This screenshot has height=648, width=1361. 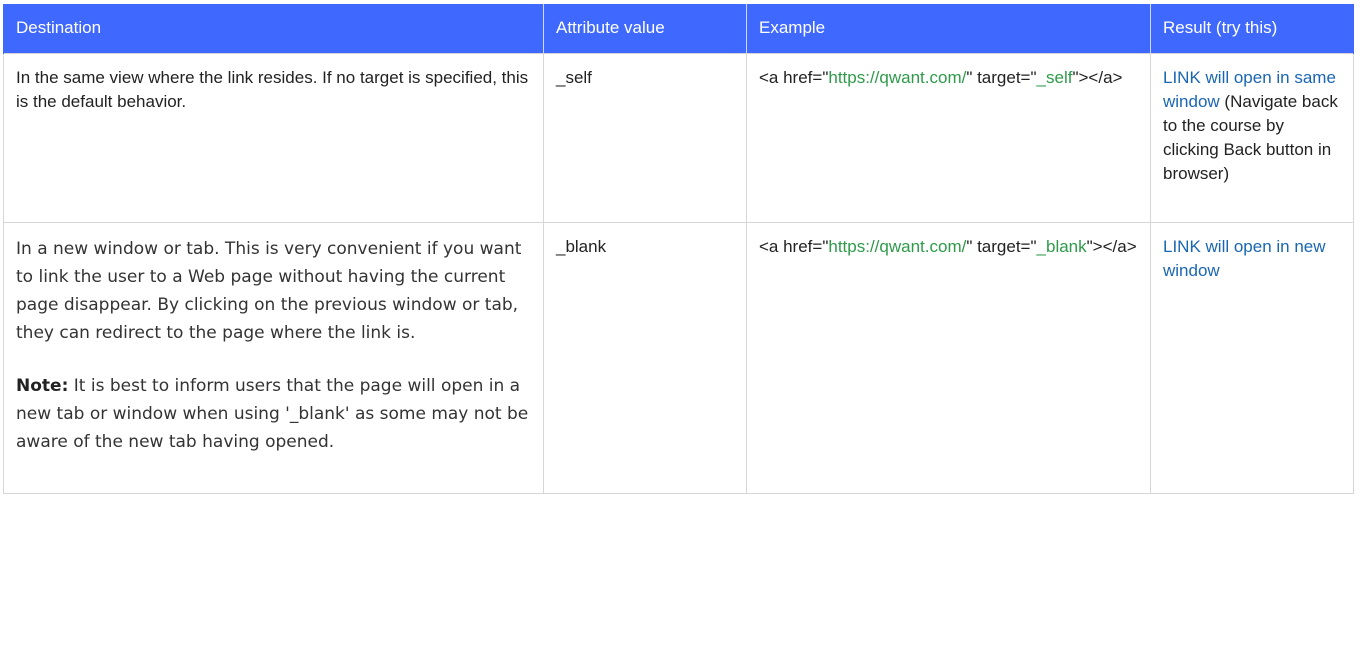 What do you see at coordinates (42, 385) in the screenshot?
I see `note-label: Note:` at bounding box center [42, 385].